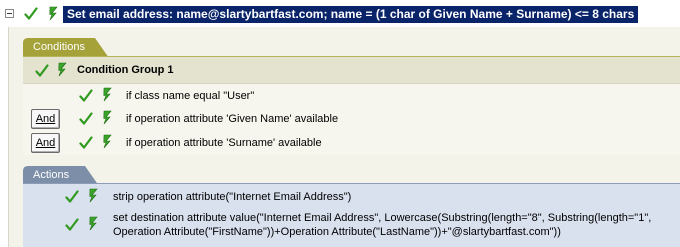 Image resolution: width=680 pixels, height=247 pixels. I want to click on conditions-tab-label: Conditions, so click(59, 47).